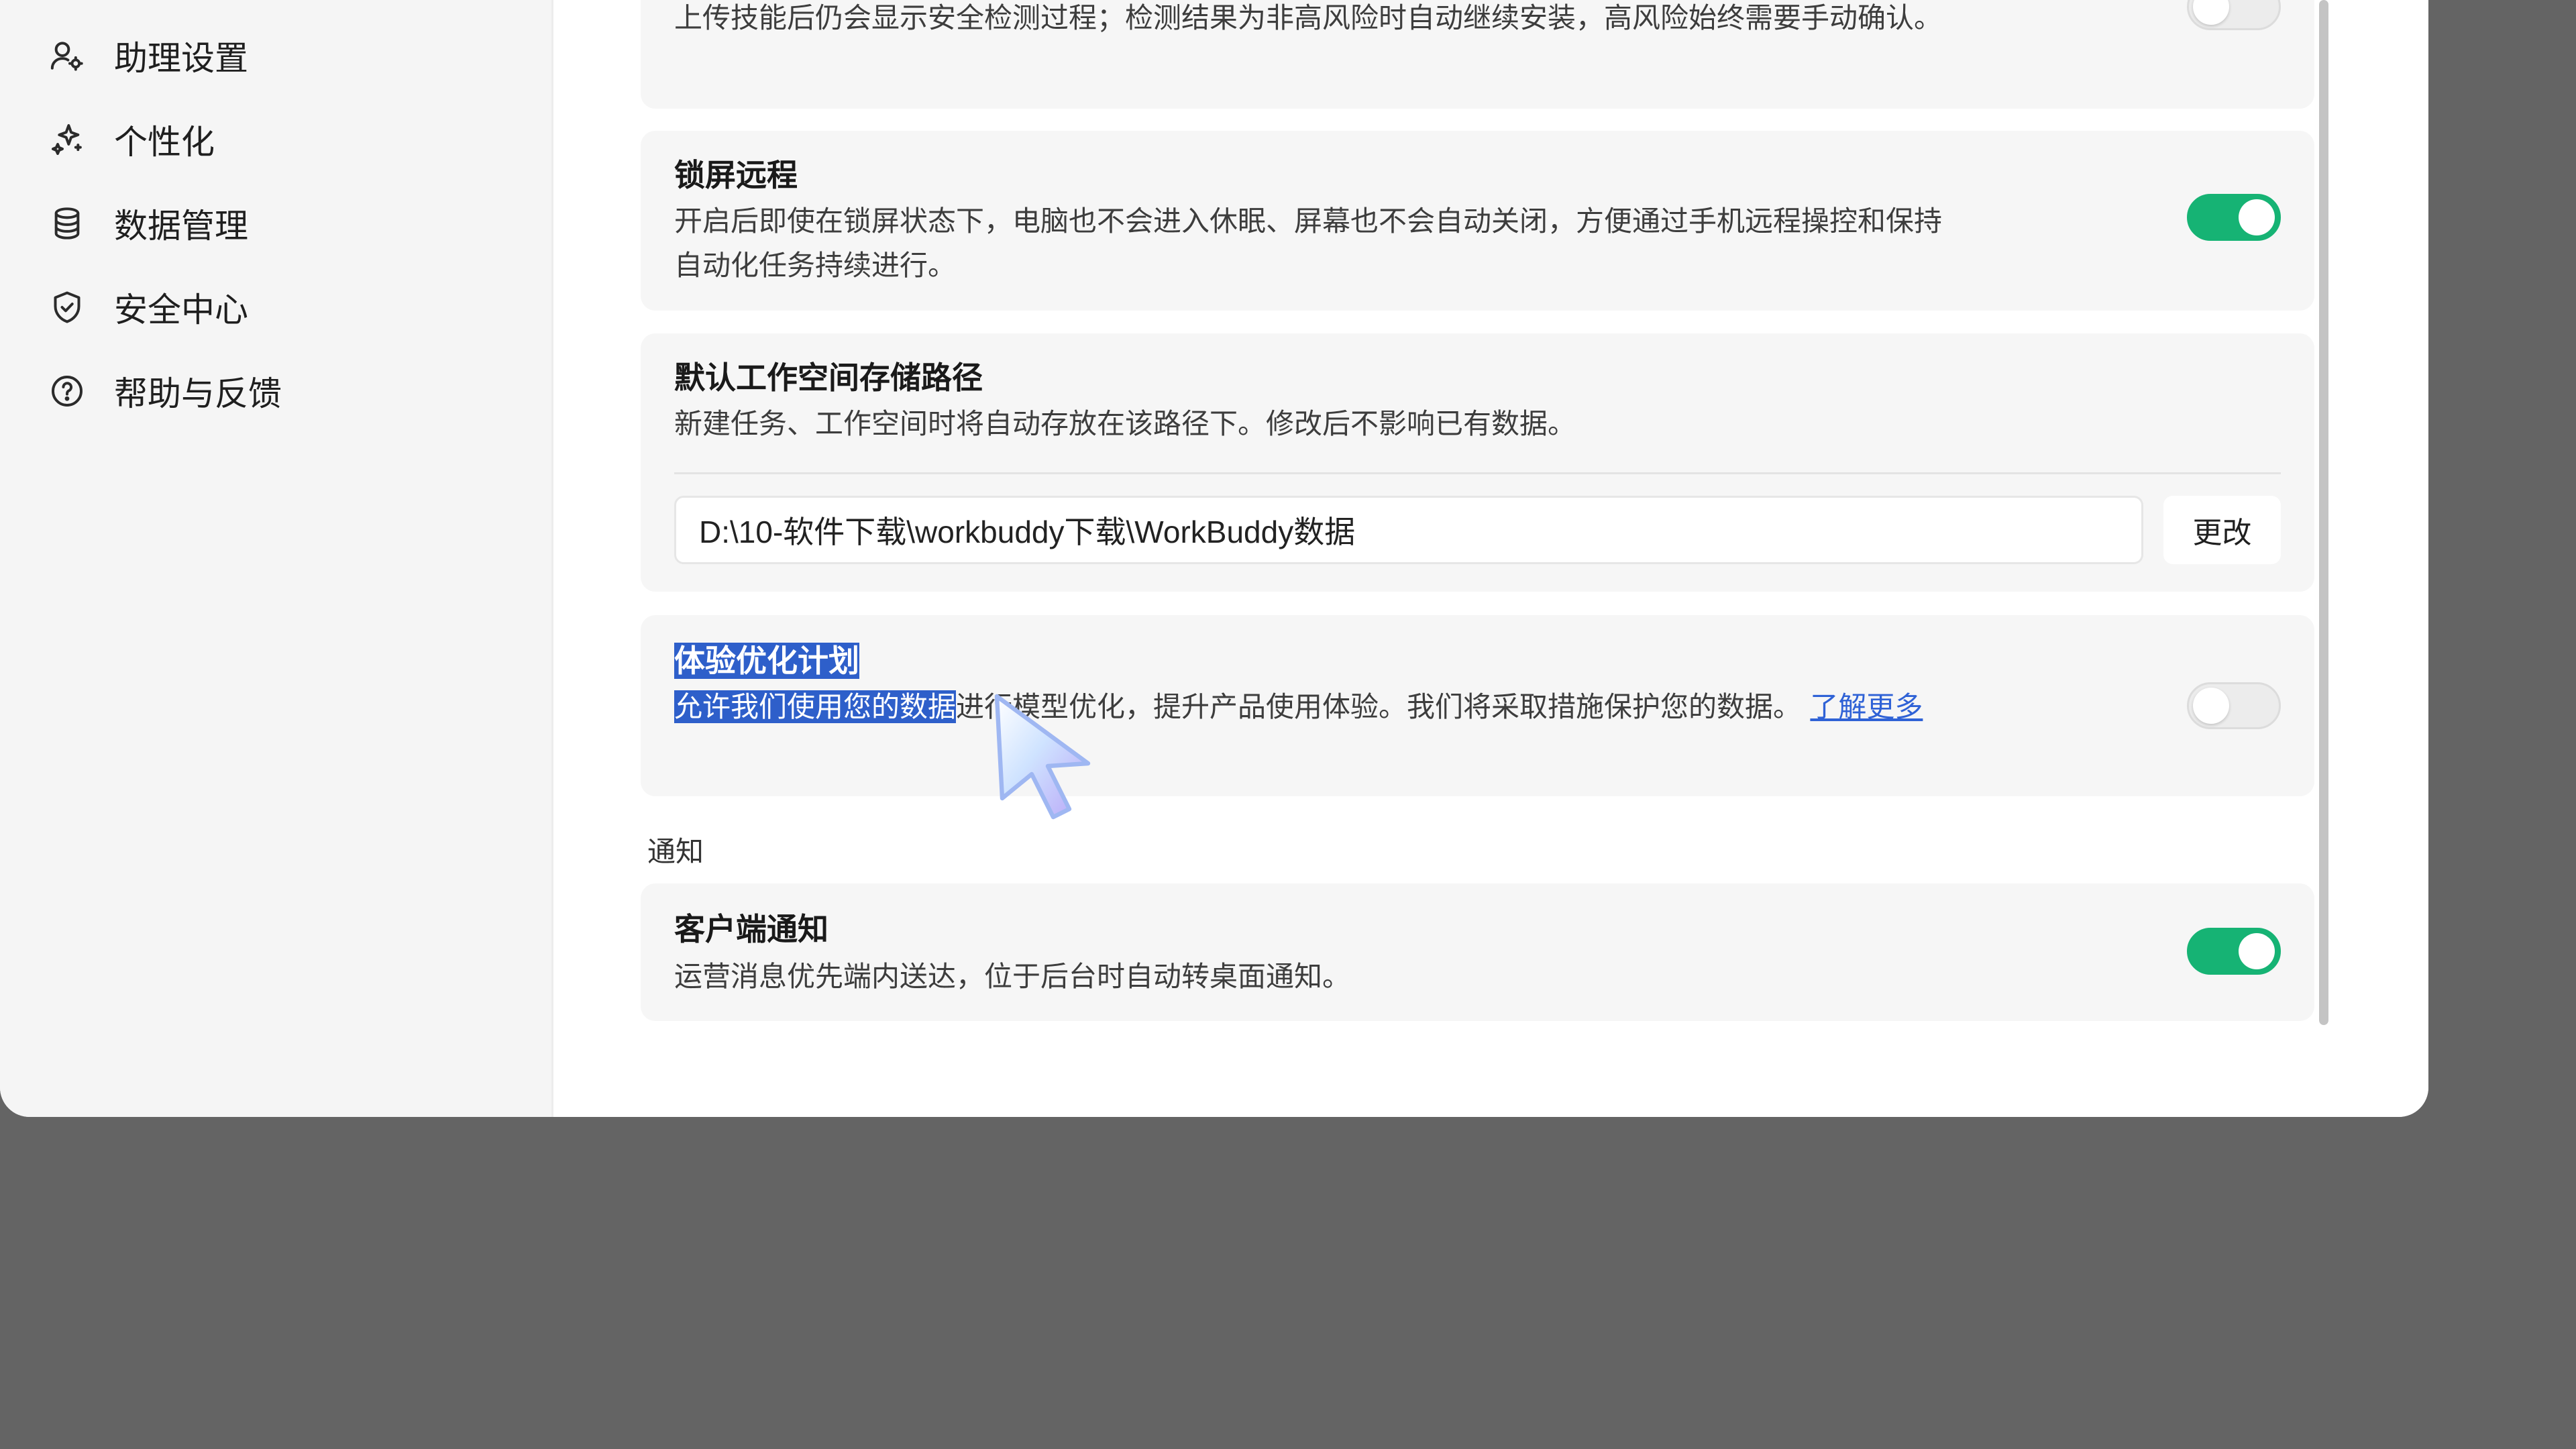  What do you see at coordinates (751, 929) in the screenshot?
I see `client-notification-title: 客户端通知` at bounding box center [751, 929].